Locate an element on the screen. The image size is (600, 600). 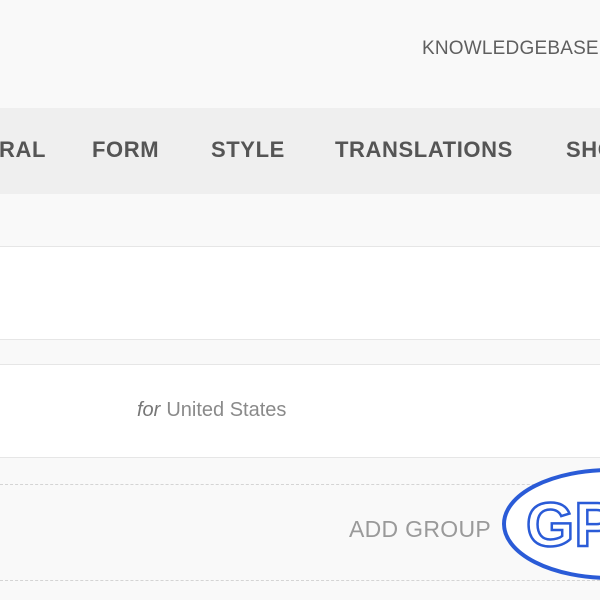
tab-general: RAL is located at coordinates (23, 150).